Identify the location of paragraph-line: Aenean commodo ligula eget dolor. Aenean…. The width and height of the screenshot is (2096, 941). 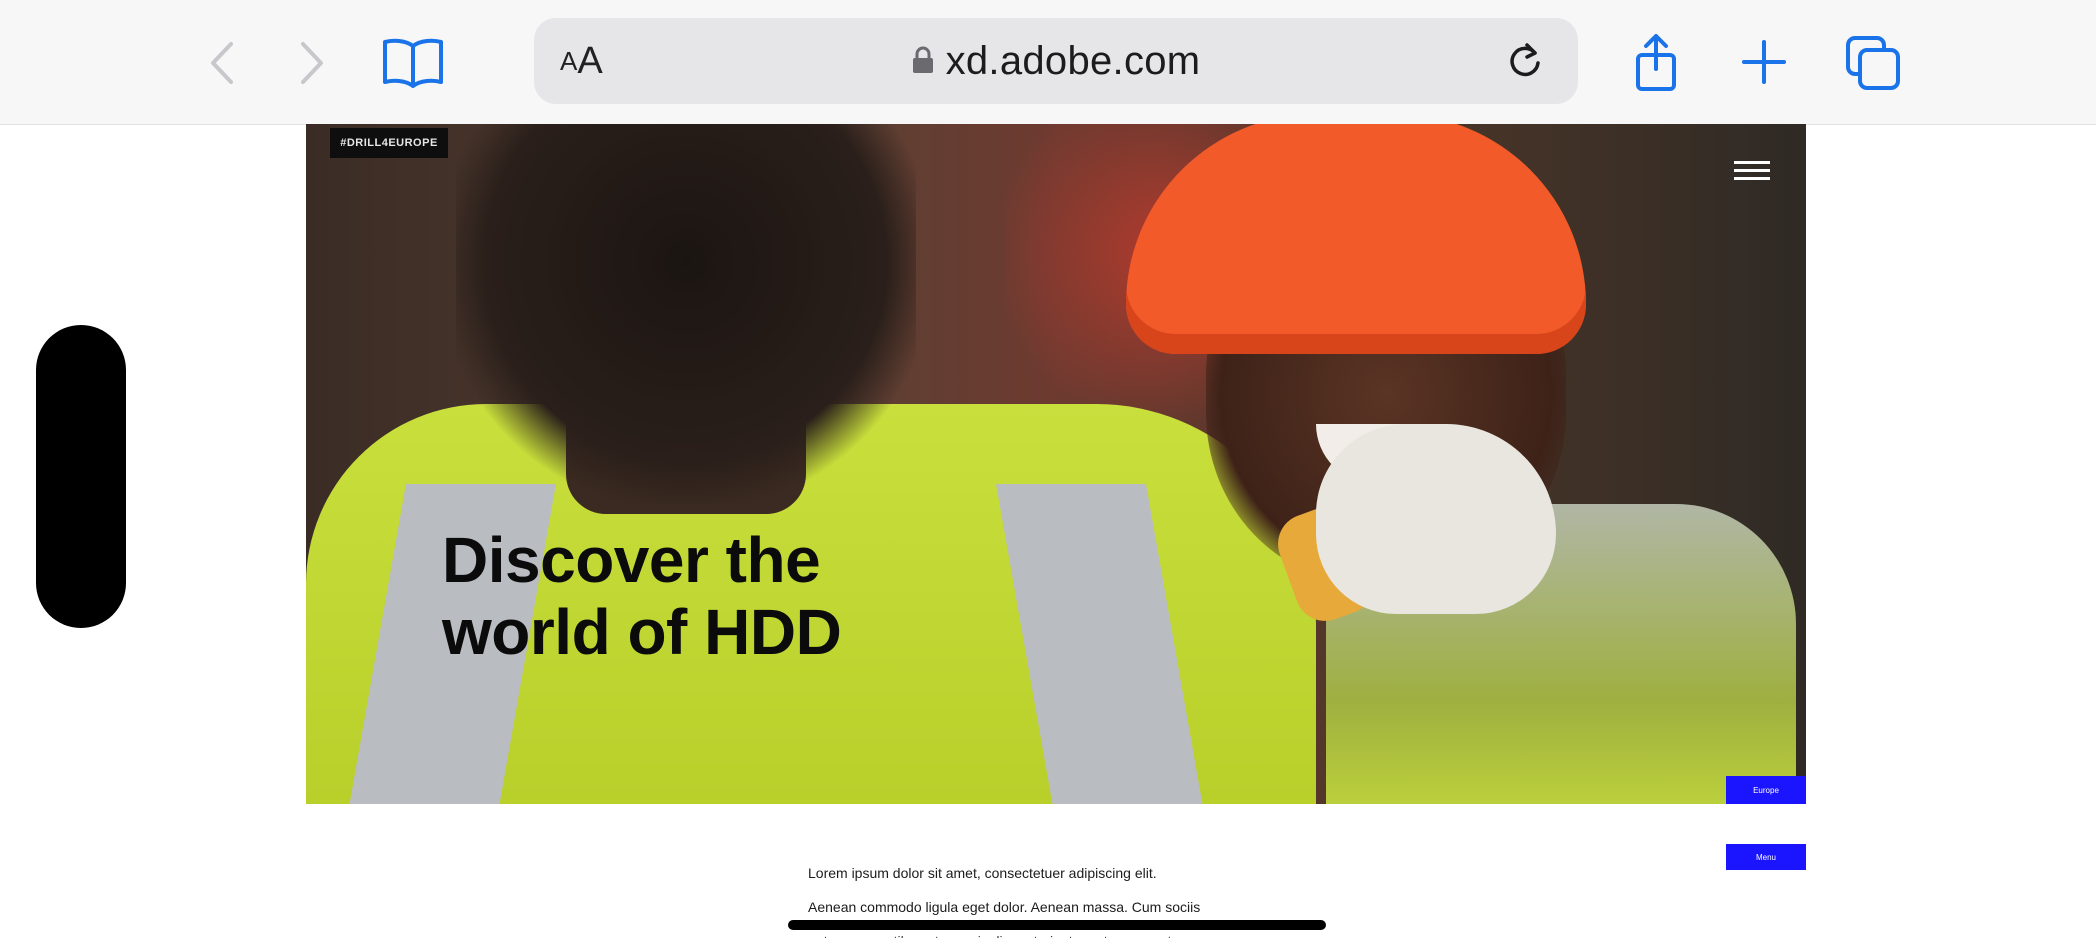
(1004, 907).